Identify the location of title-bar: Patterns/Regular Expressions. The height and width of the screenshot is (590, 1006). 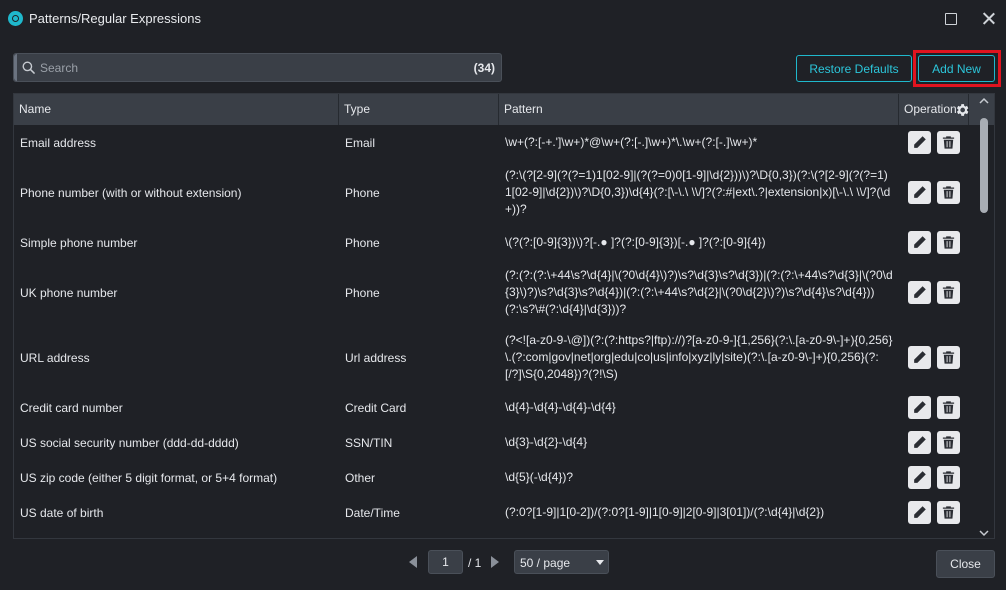
(503, 19).